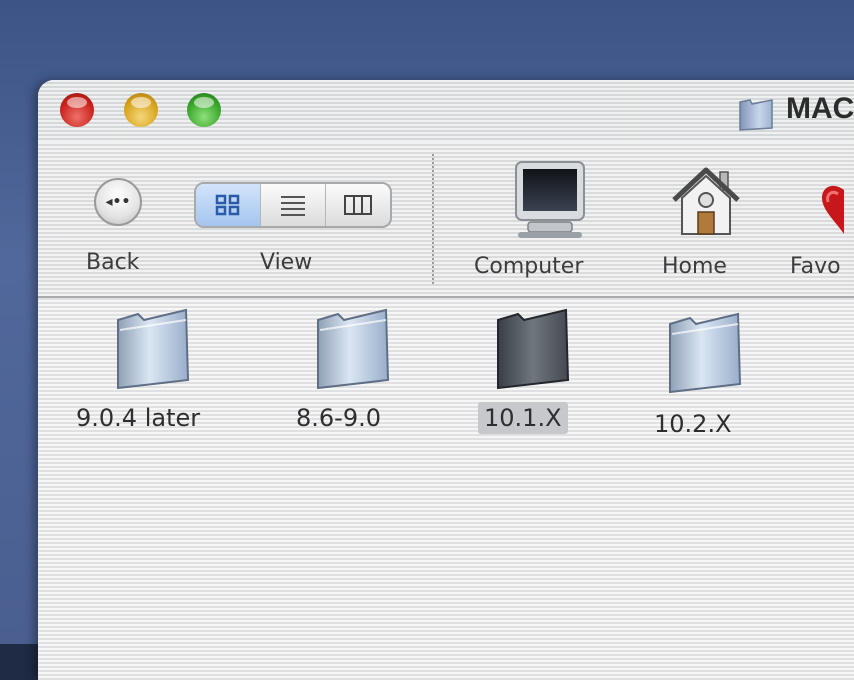 This screenshot has width=854, height=680. Describe the element at coordinates (550, 199) in the screenshot. I see `computer-icon` at that location.